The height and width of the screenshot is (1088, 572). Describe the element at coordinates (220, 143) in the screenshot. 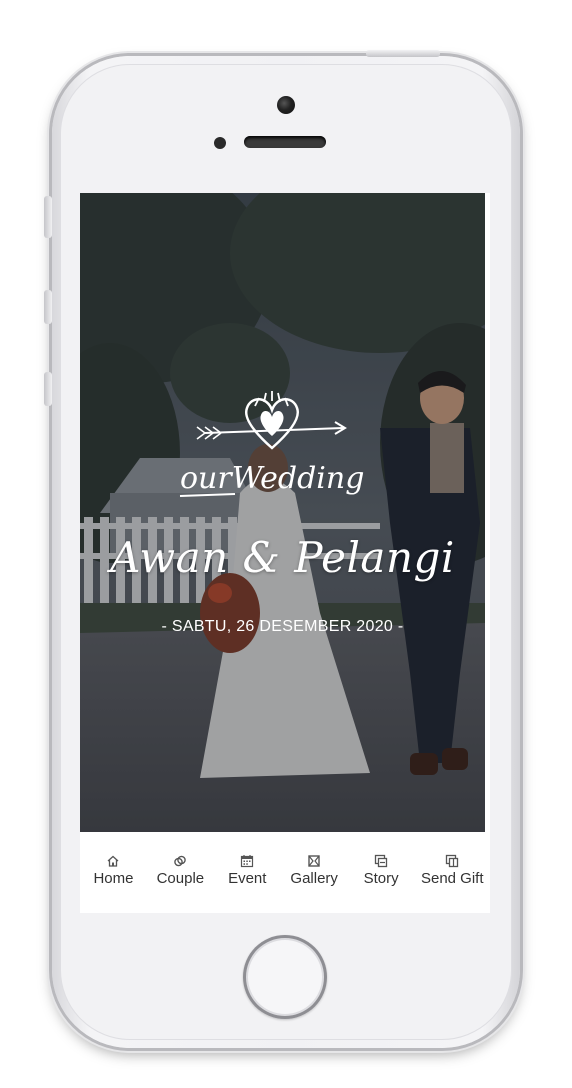

I see `proximity-sensor` at that location.